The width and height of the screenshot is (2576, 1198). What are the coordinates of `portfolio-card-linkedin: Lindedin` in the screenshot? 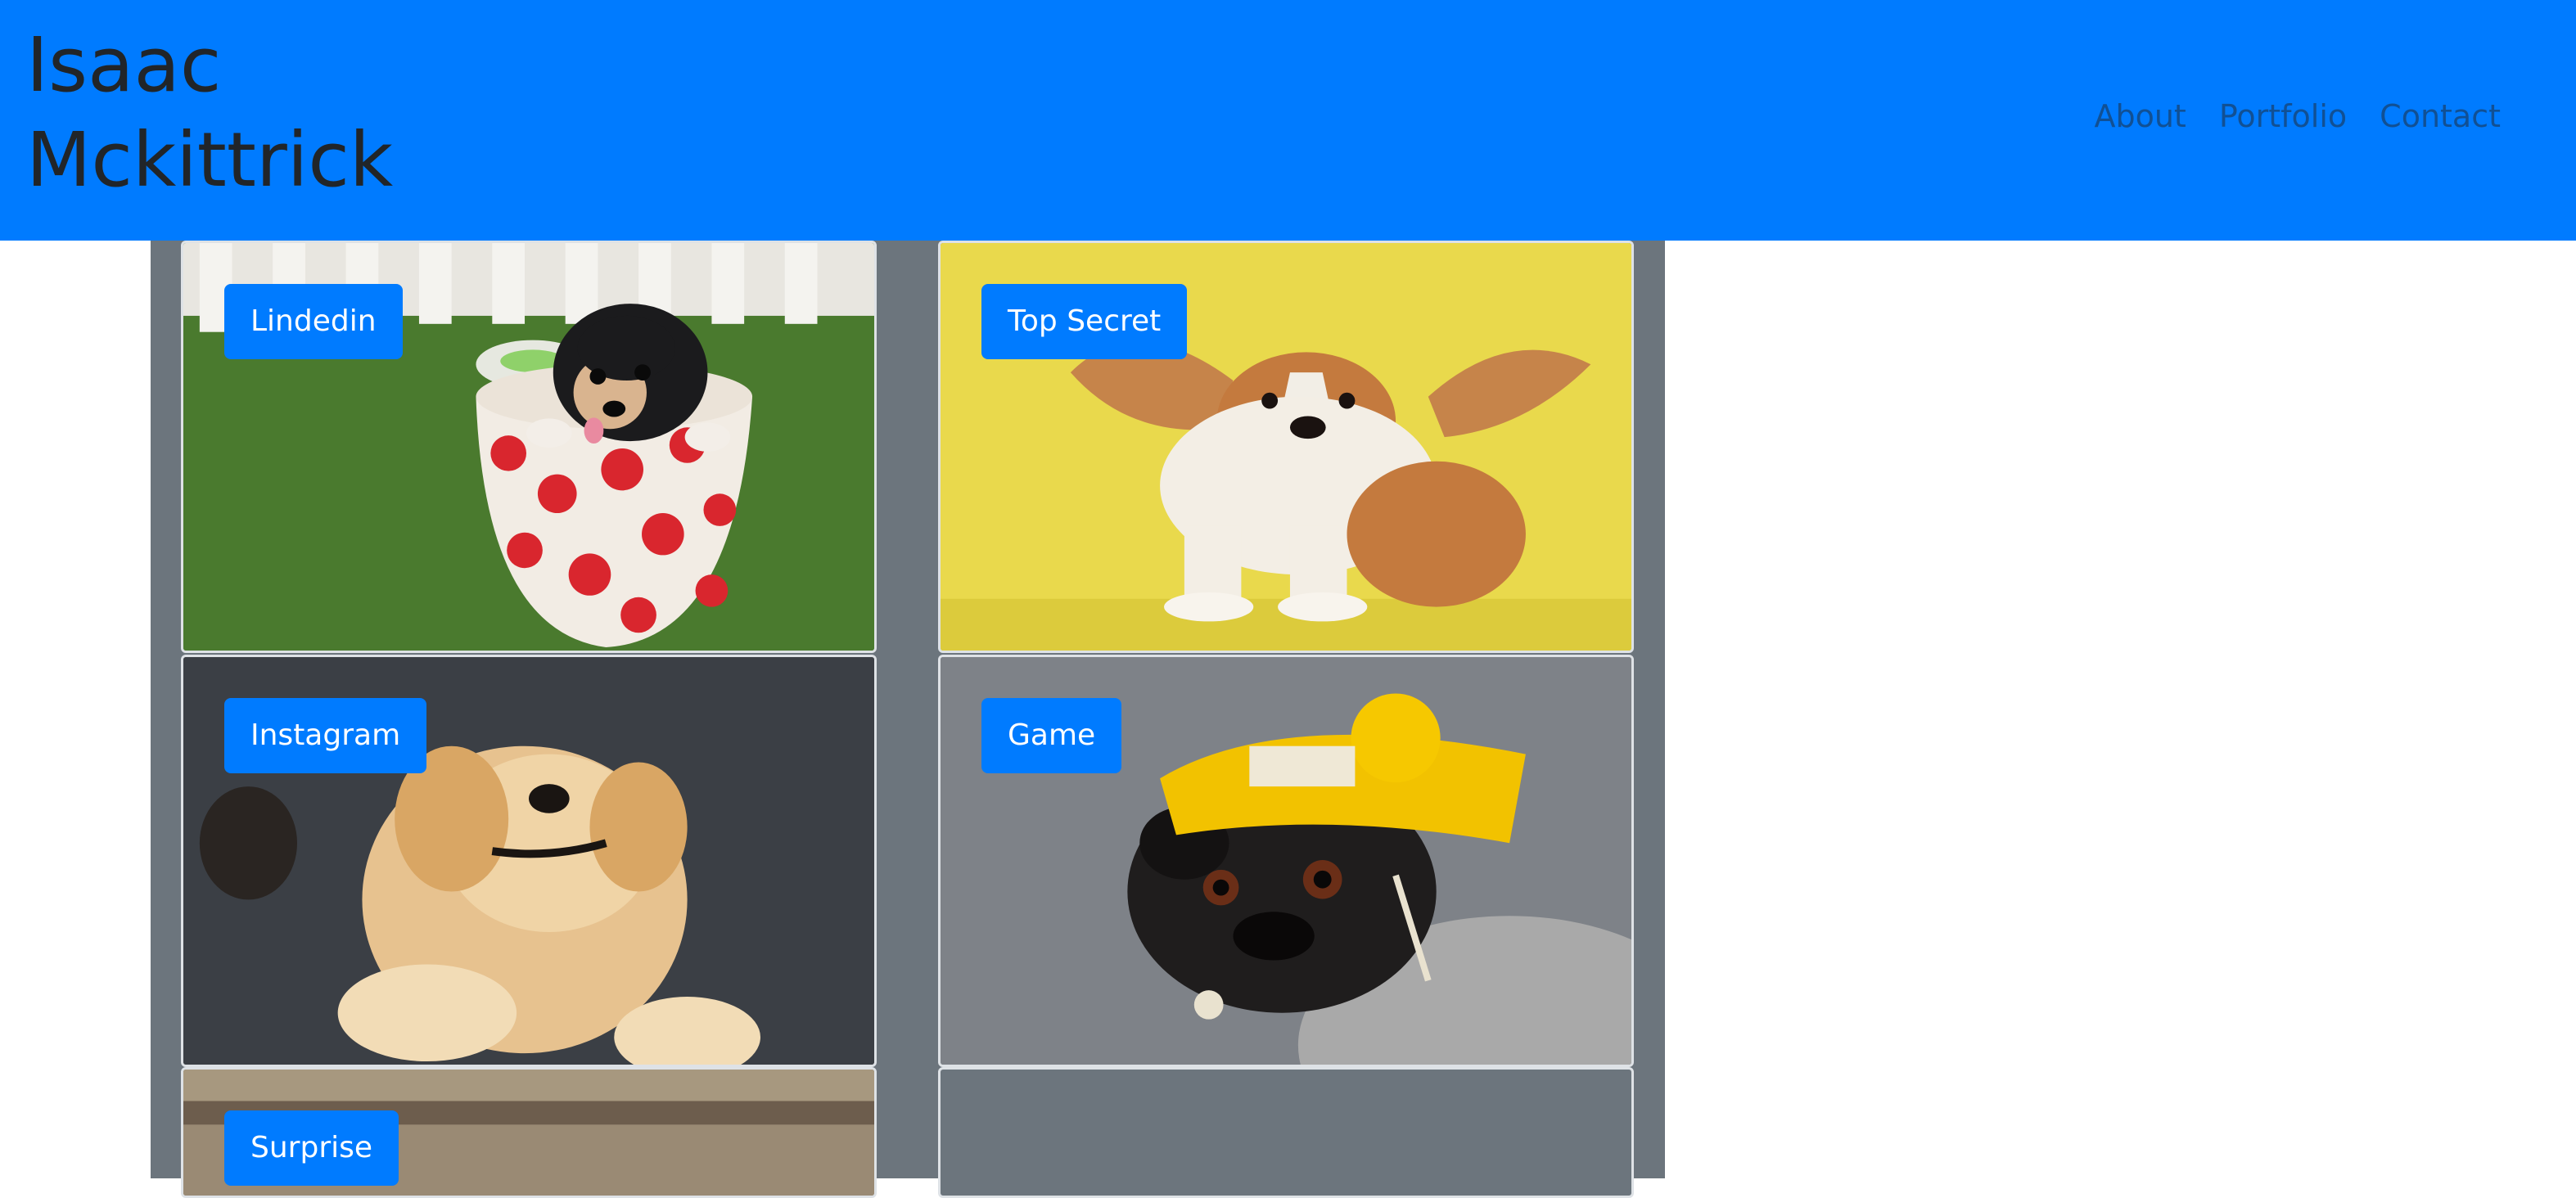 It's located at (529, 447).